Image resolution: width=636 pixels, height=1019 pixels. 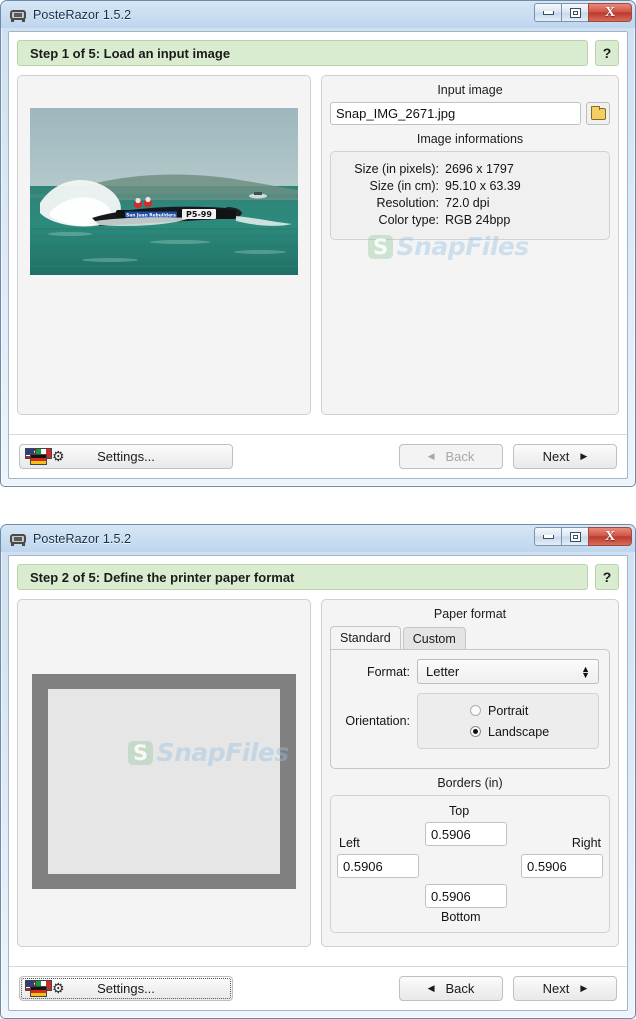 What do you see at coordinates (475, 731) in the screenshot?
I see `radio-landscape-icon` at bounding box center [475, 731].